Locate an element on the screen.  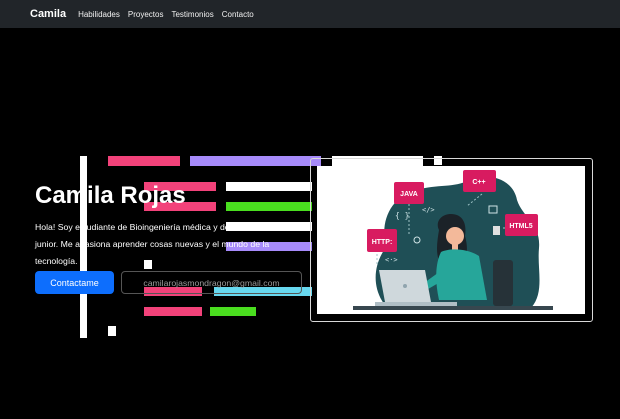
html5-tag: HTML5 is located at coordinates (521, 225).